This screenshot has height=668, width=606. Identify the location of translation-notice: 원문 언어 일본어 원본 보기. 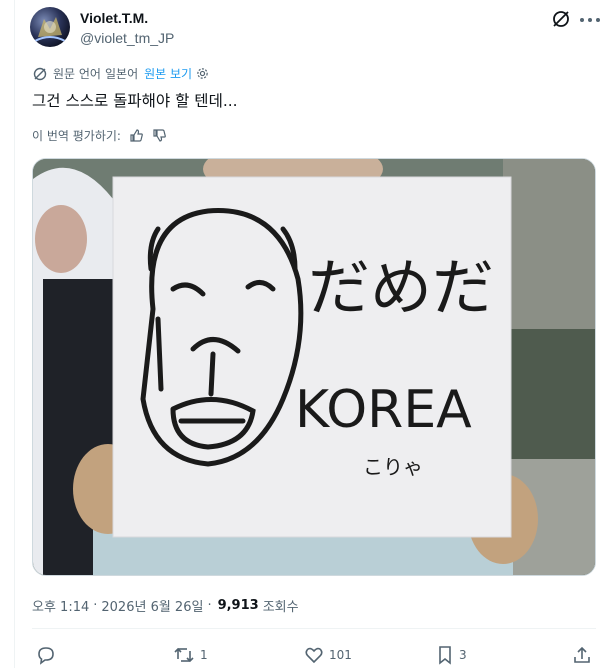
(121, 73).